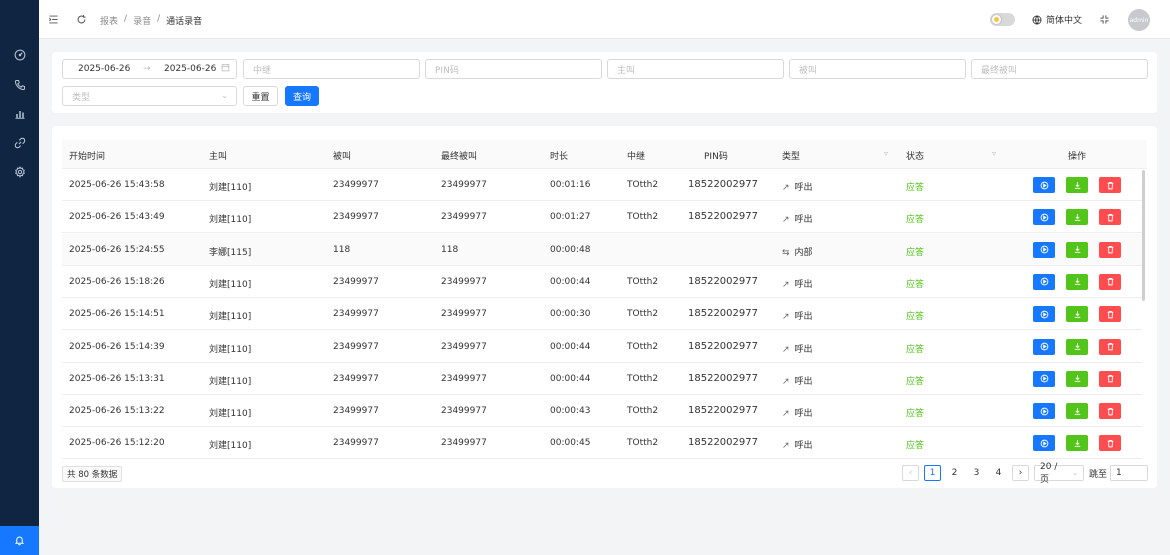  I want to click on page-1-button: 1, so click(932, 473).